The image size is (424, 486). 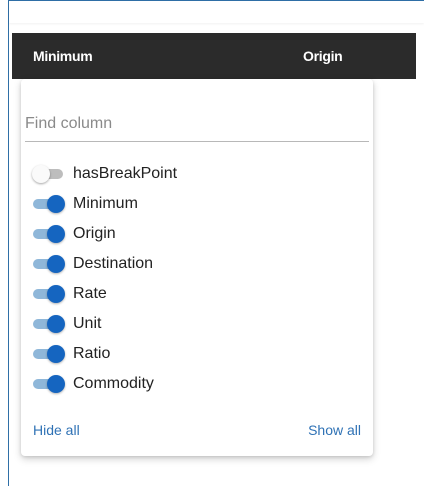 What do you see at coordinates (198, 294) in the screenshot?
I see `column-toggle-item-rate: Rate` at bounding box center [198, 294].